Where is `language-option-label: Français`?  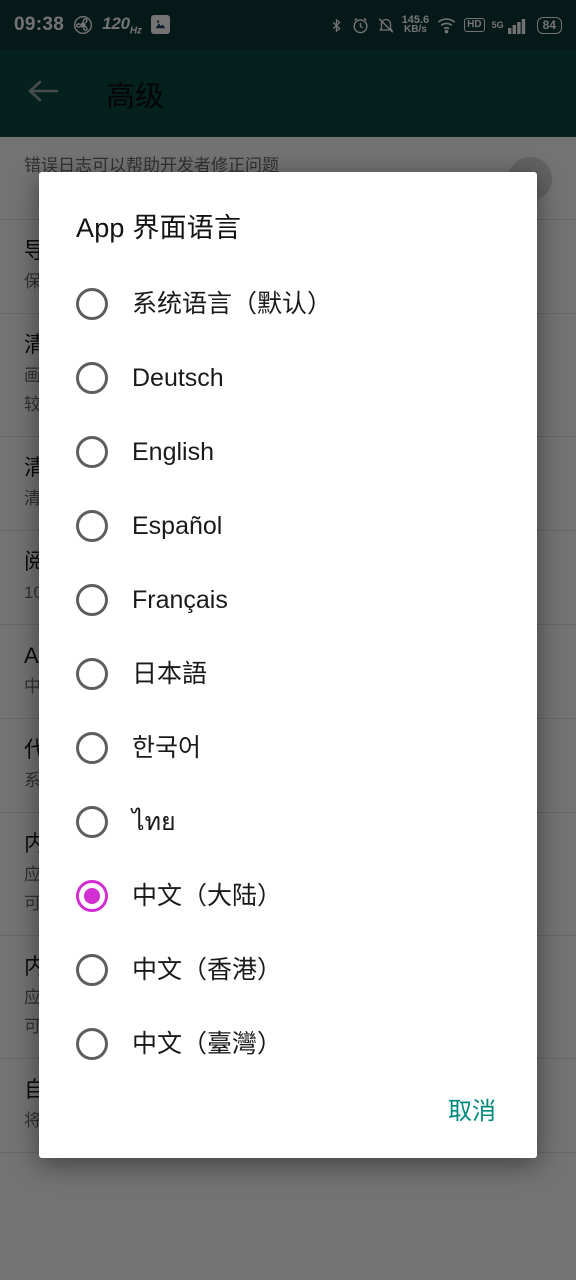 language-option-label: Français is located at coordinates (180, 600).